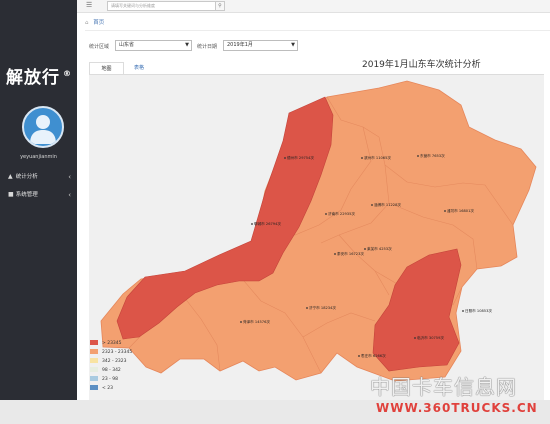 This screenshot has width=550, height=424. What do you see at coordinates (322, 307) in the screenshot?
I see `map-label-jining: 济宁市 18234次` at bounding box center [322, 307].